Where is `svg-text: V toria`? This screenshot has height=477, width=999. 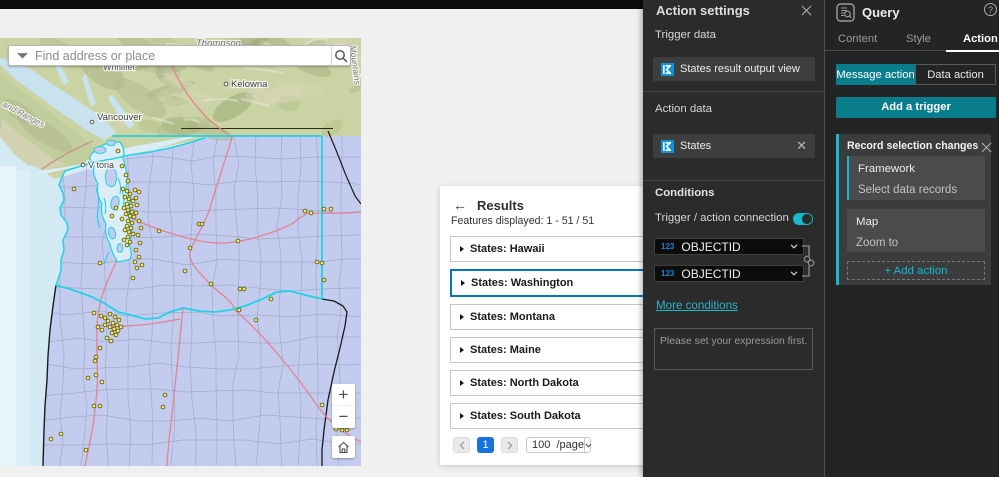
svg-text: V toria is located at coordinates (101, 165).